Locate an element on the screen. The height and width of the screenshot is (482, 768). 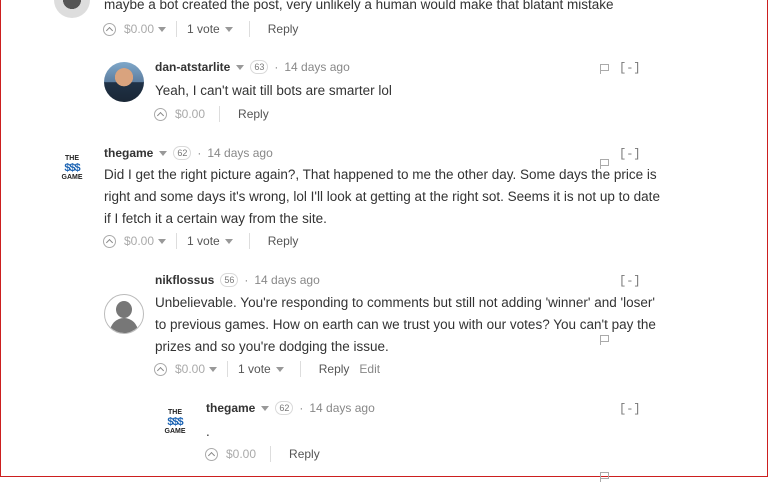
comment-body: . is located at coordinates (208, 431).